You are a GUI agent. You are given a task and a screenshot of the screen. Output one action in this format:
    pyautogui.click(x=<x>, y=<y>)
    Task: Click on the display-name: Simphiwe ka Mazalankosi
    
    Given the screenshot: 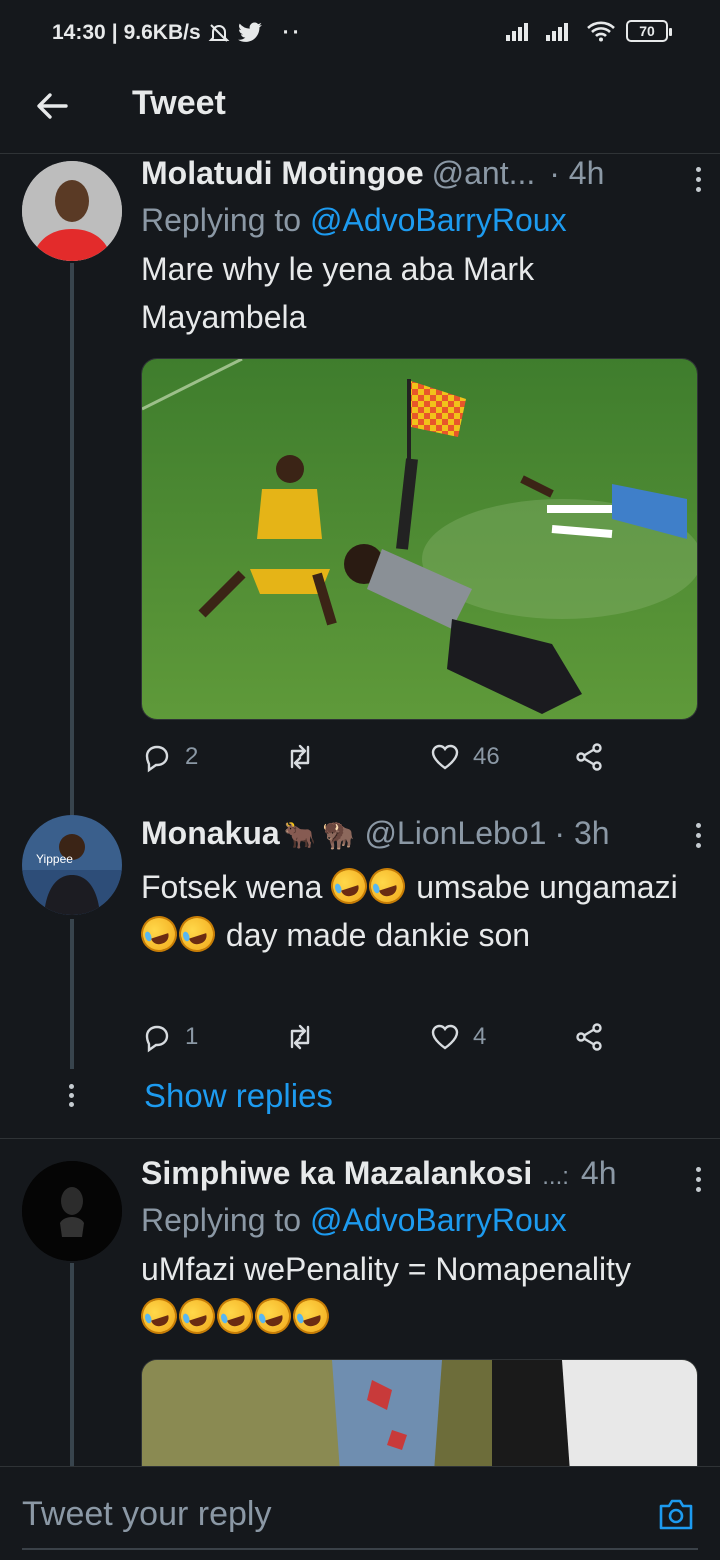 What is the action you would take?
    pyautogui.click(x=336, y=1173)
    